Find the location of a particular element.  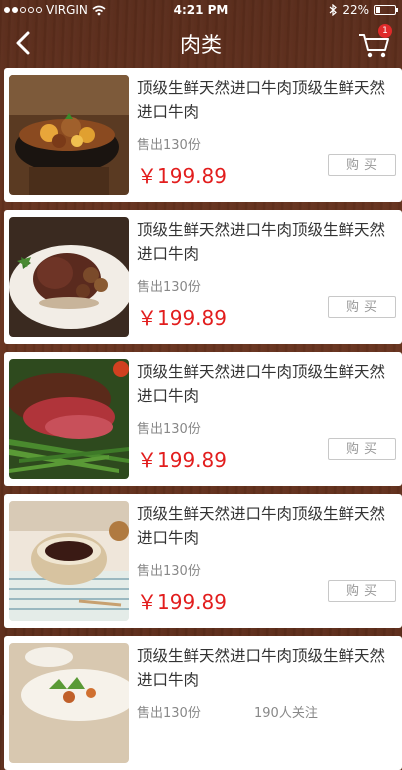

battery-percent: 22% is located at coordinates (355, 10).